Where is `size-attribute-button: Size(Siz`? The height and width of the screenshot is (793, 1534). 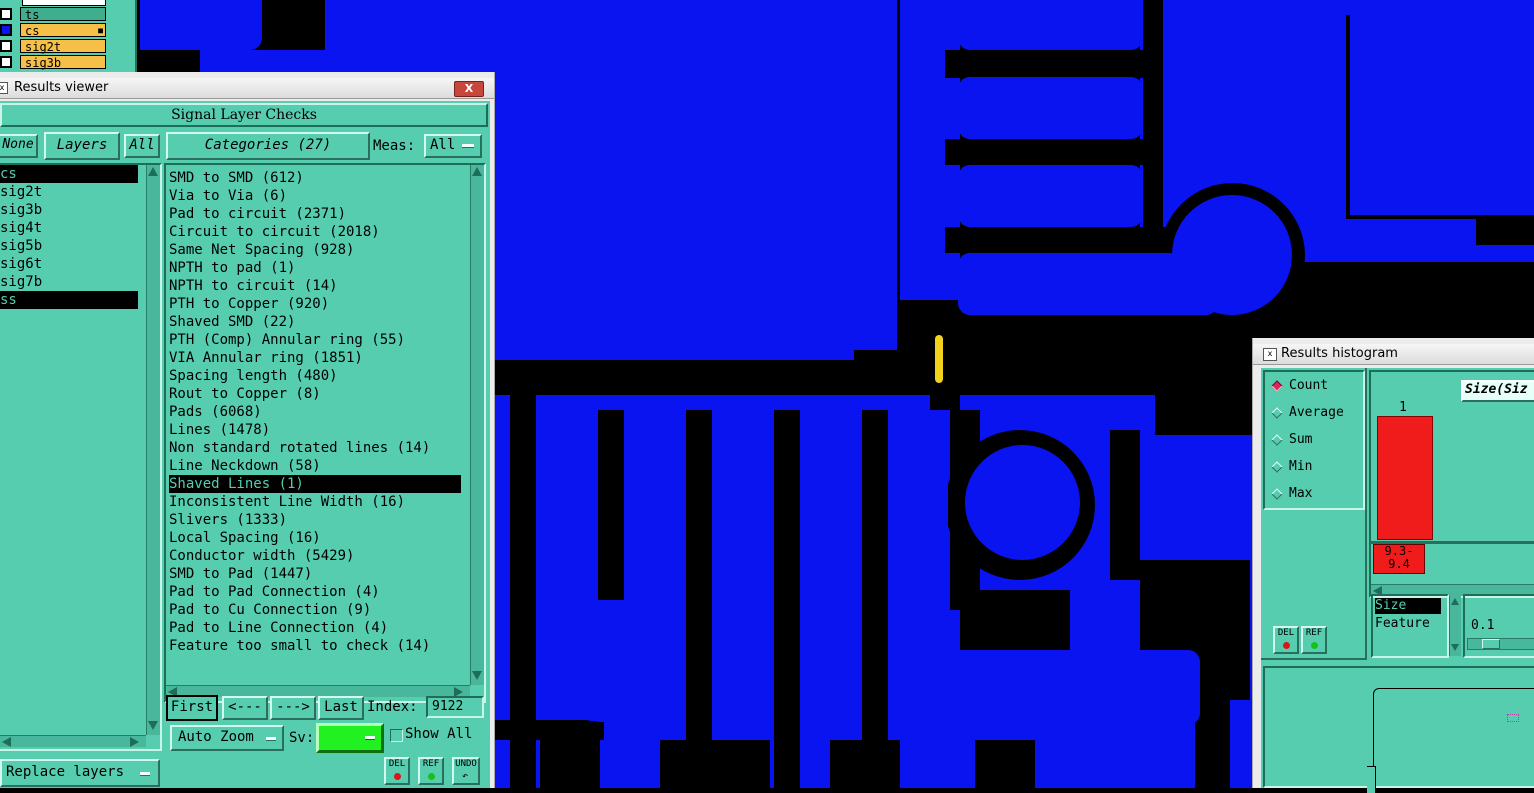 size-attribute-button: Size(Siz is located at coordinates (1497, 391).